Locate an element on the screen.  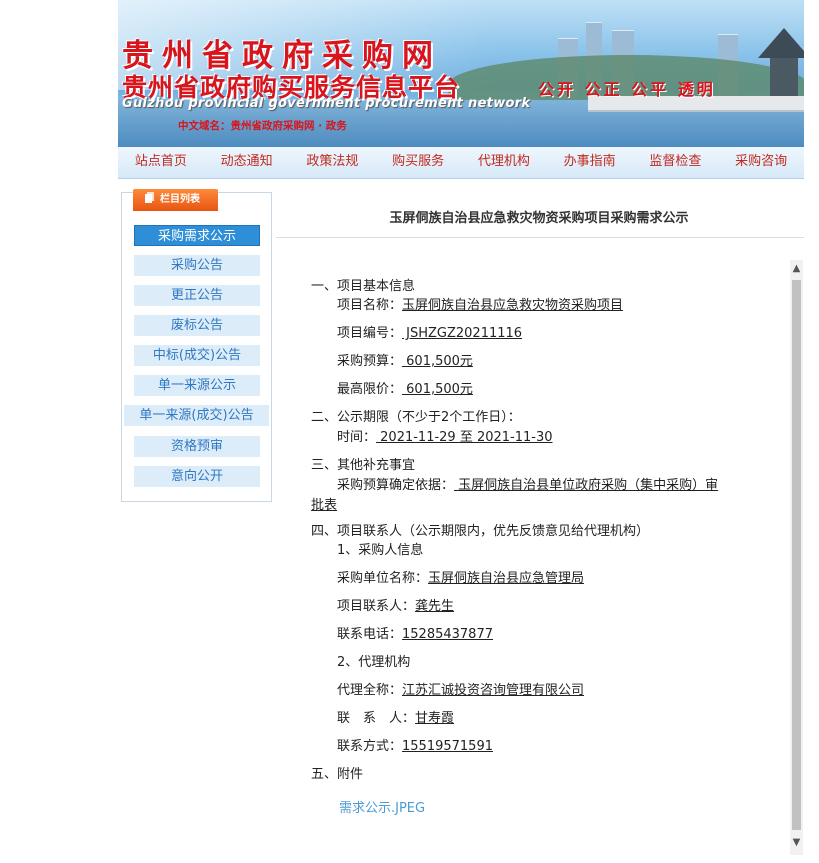
sidebar-item-prequalification: 资格预审 is located at coordinates (197, 446).